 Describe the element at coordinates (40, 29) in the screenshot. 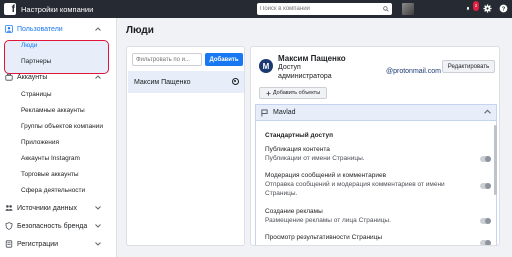

I see `sidebar-section-label: Пользователи` at that location.